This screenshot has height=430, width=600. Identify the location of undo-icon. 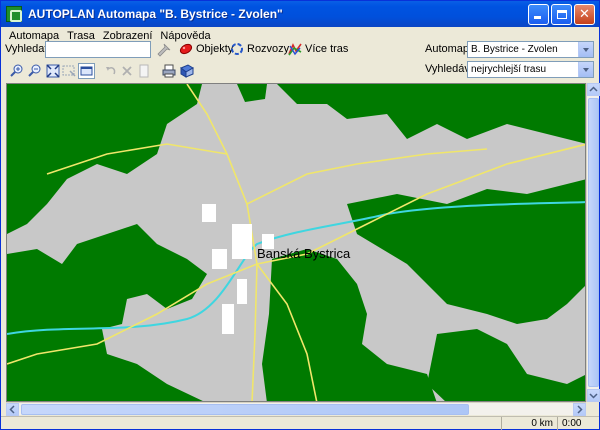
(111, 71).